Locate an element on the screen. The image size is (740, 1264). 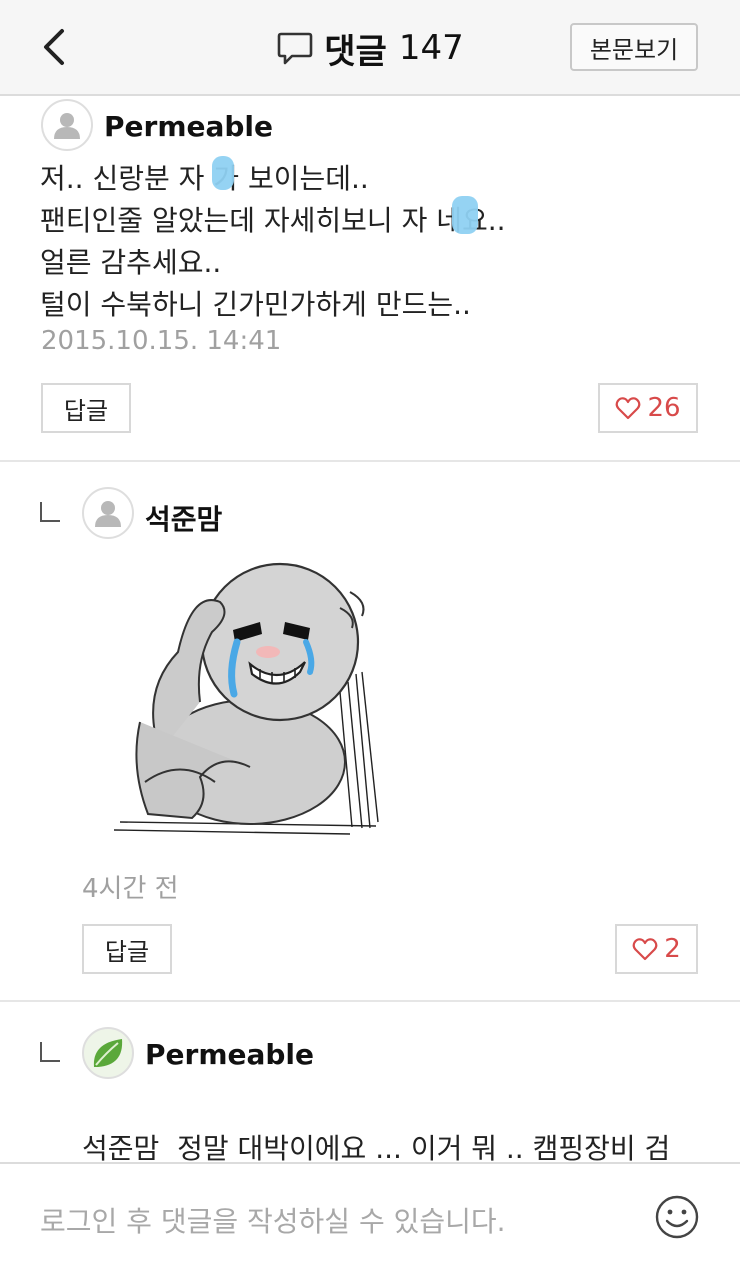
leaf-icon is located at coordinates (108, 1053).